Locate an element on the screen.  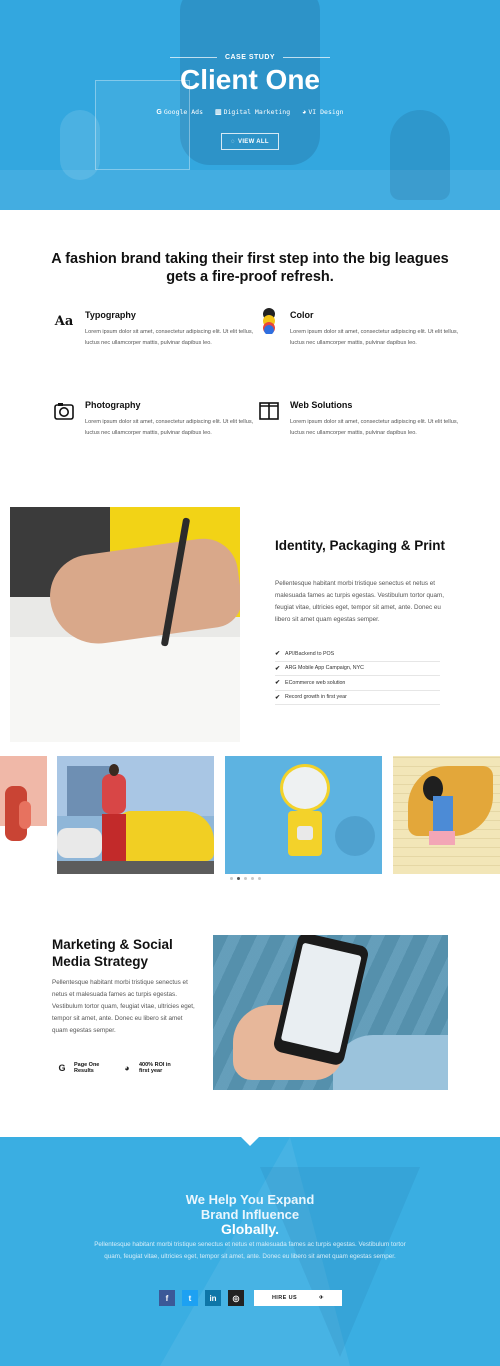
view-all-label: VIEW ALL is located at coordinates (253, 141).